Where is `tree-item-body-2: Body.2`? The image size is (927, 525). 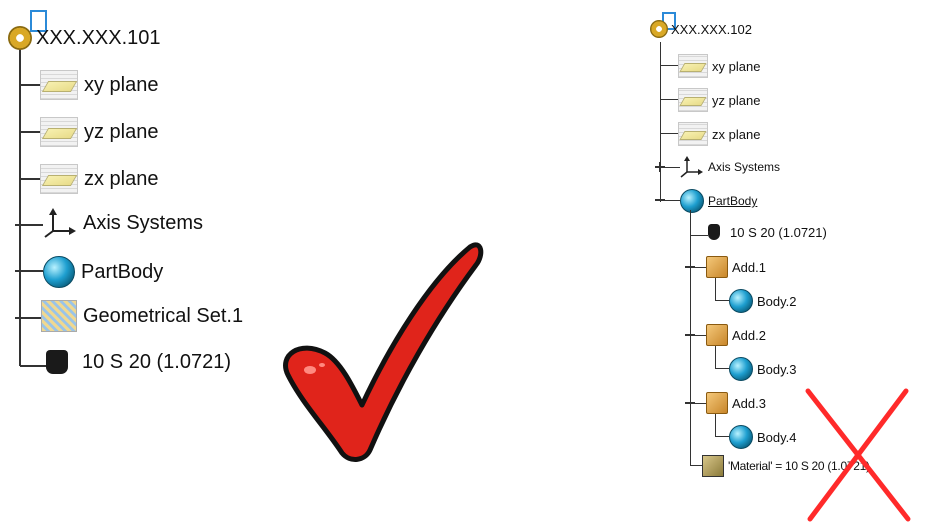 tree-item-body-2: Body.2 is located at coordinates (763, 301).